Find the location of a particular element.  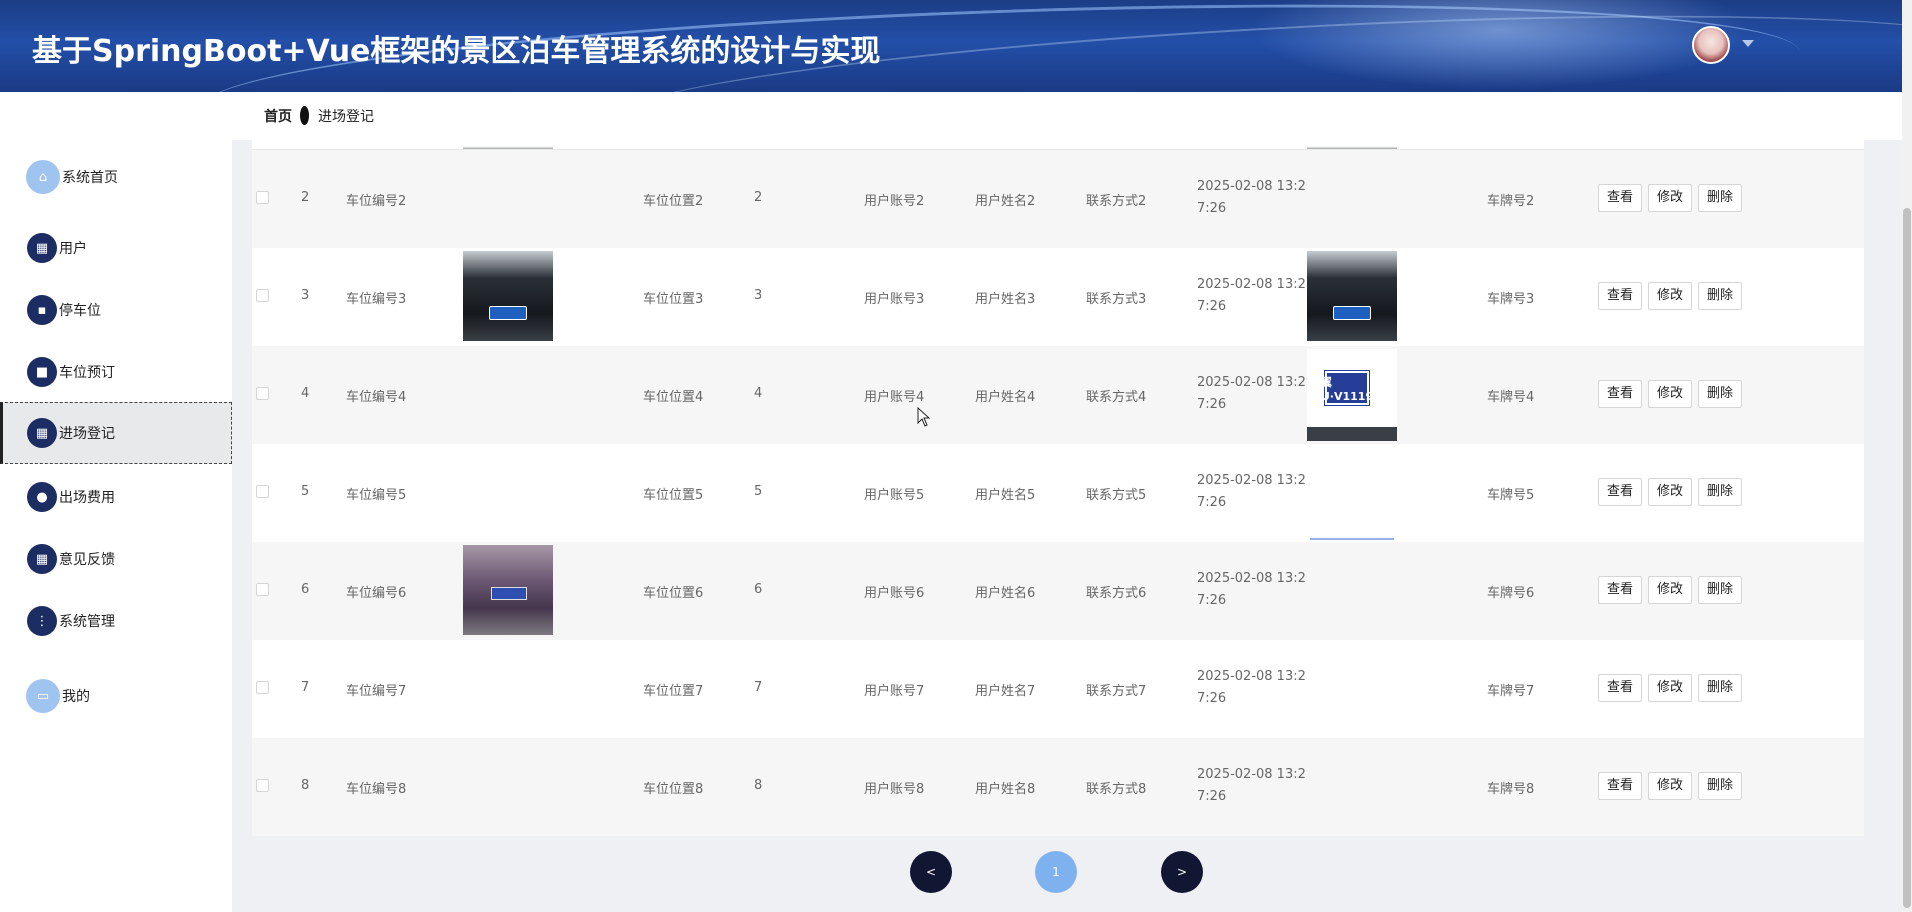

person-icon: ● is located at coordinates (42, 497).